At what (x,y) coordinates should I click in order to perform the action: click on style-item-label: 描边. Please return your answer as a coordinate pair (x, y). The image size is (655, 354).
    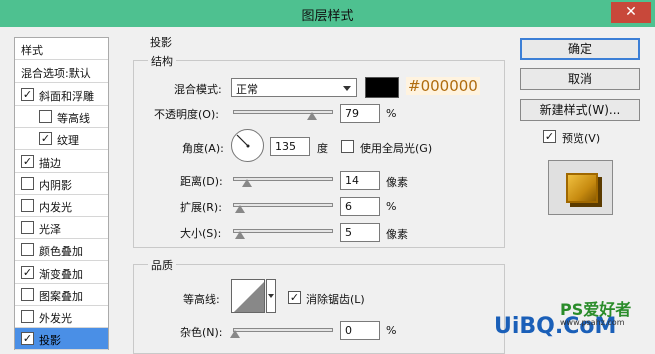
    Looking at the image, I should click on (50, 163).